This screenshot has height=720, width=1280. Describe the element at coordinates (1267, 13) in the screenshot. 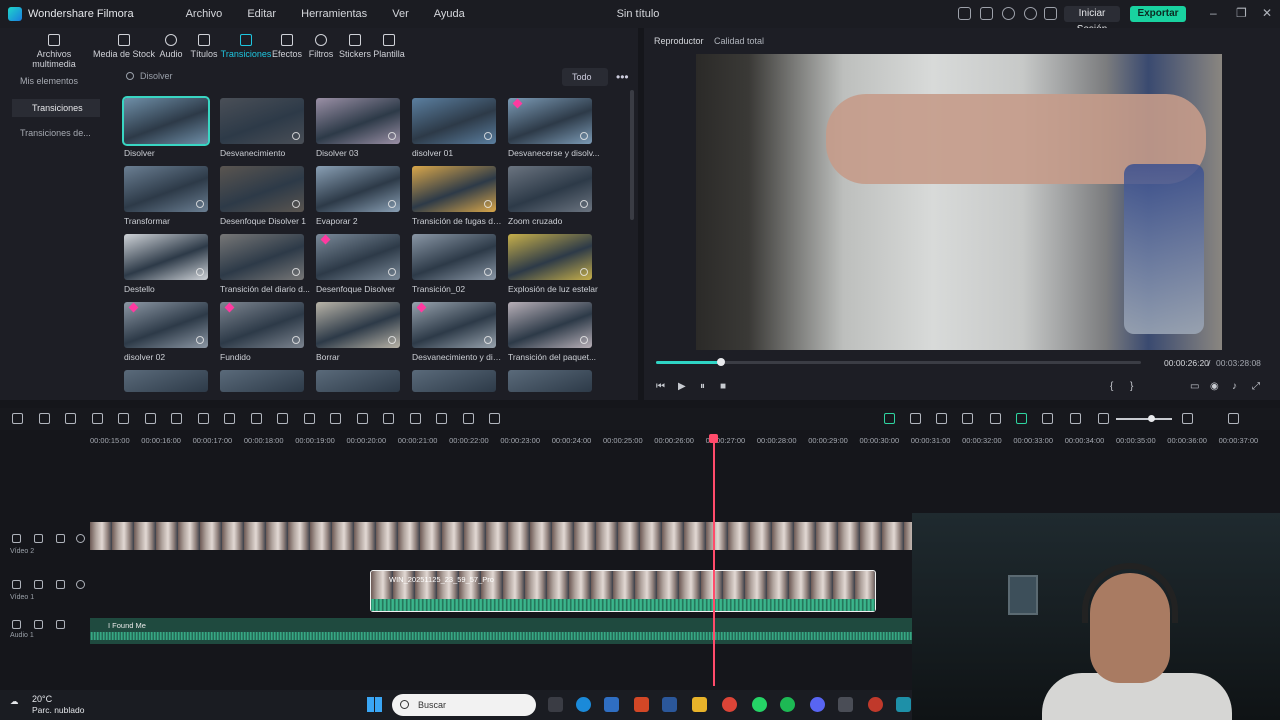

I see `close-icon: ✕` at that location.